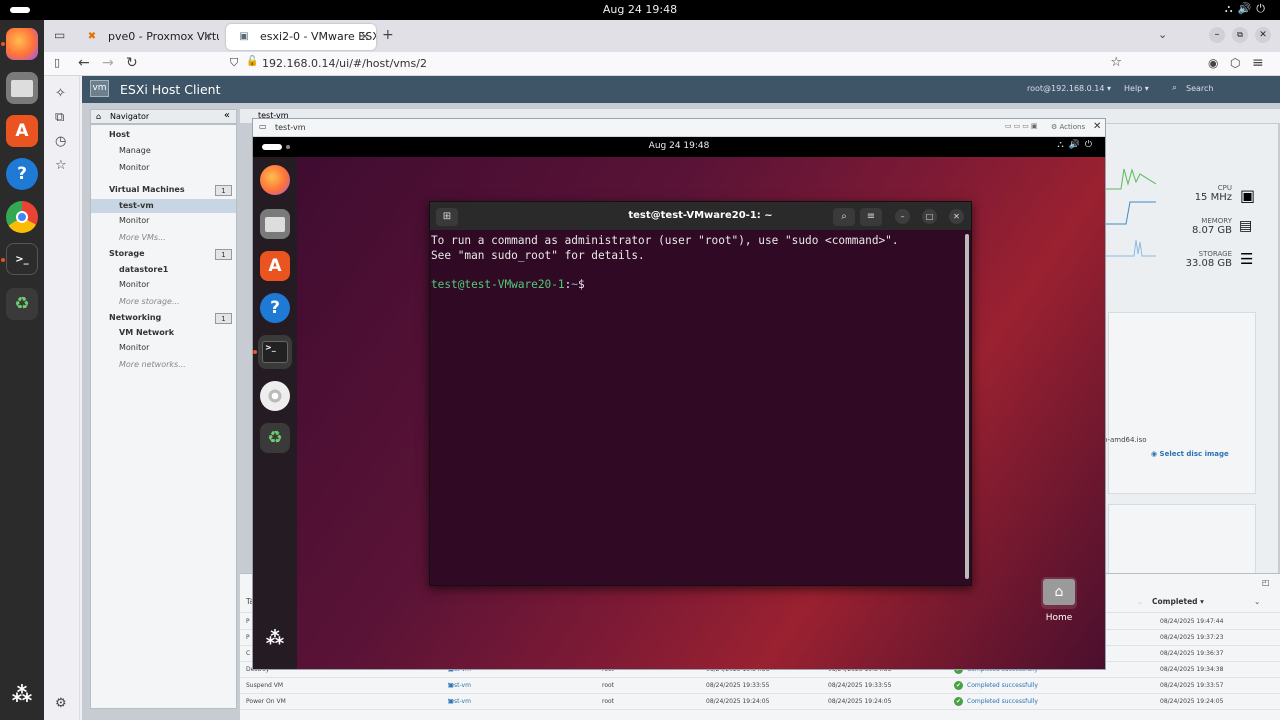 The image size is (1280, 720). Describe the element at coordinates (1136, 88) in the screenshot. I see `help-menu: Help ▾` at that location.